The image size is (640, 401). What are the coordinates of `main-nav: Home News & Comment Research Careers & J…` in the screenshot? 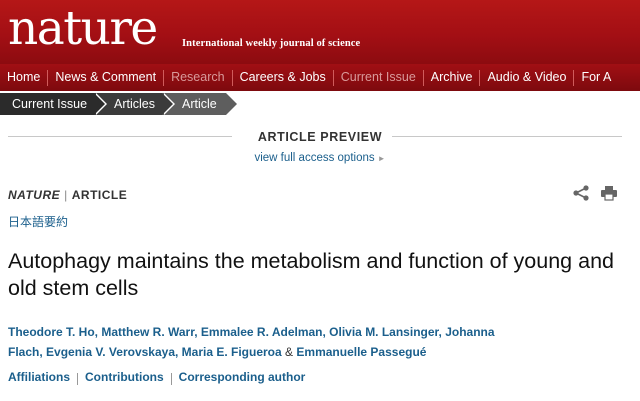 It's located at (320, 77).